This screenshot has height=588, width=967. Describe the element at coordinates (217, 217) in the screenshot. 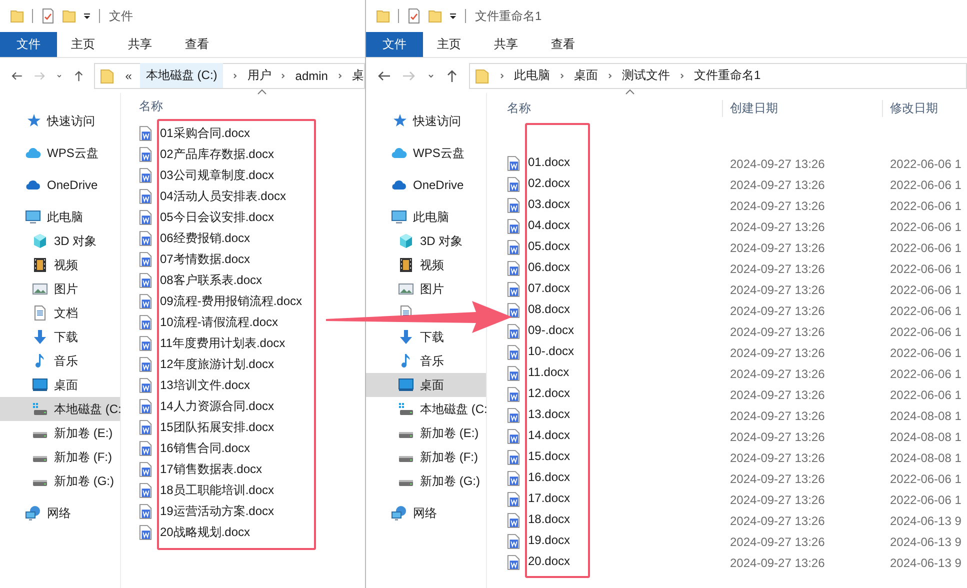

I see `file-name: 05今日会议安排.docx` at that location.